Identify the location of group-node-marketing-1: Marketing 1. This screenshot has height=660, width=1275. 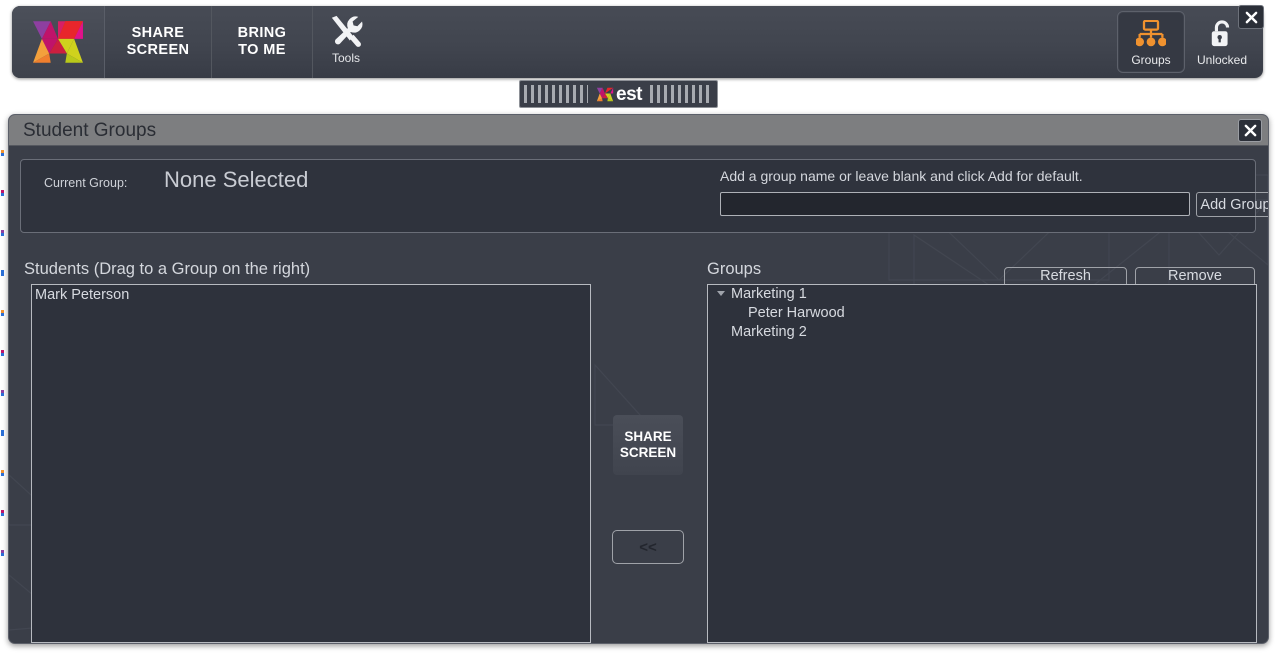
(982, 294).